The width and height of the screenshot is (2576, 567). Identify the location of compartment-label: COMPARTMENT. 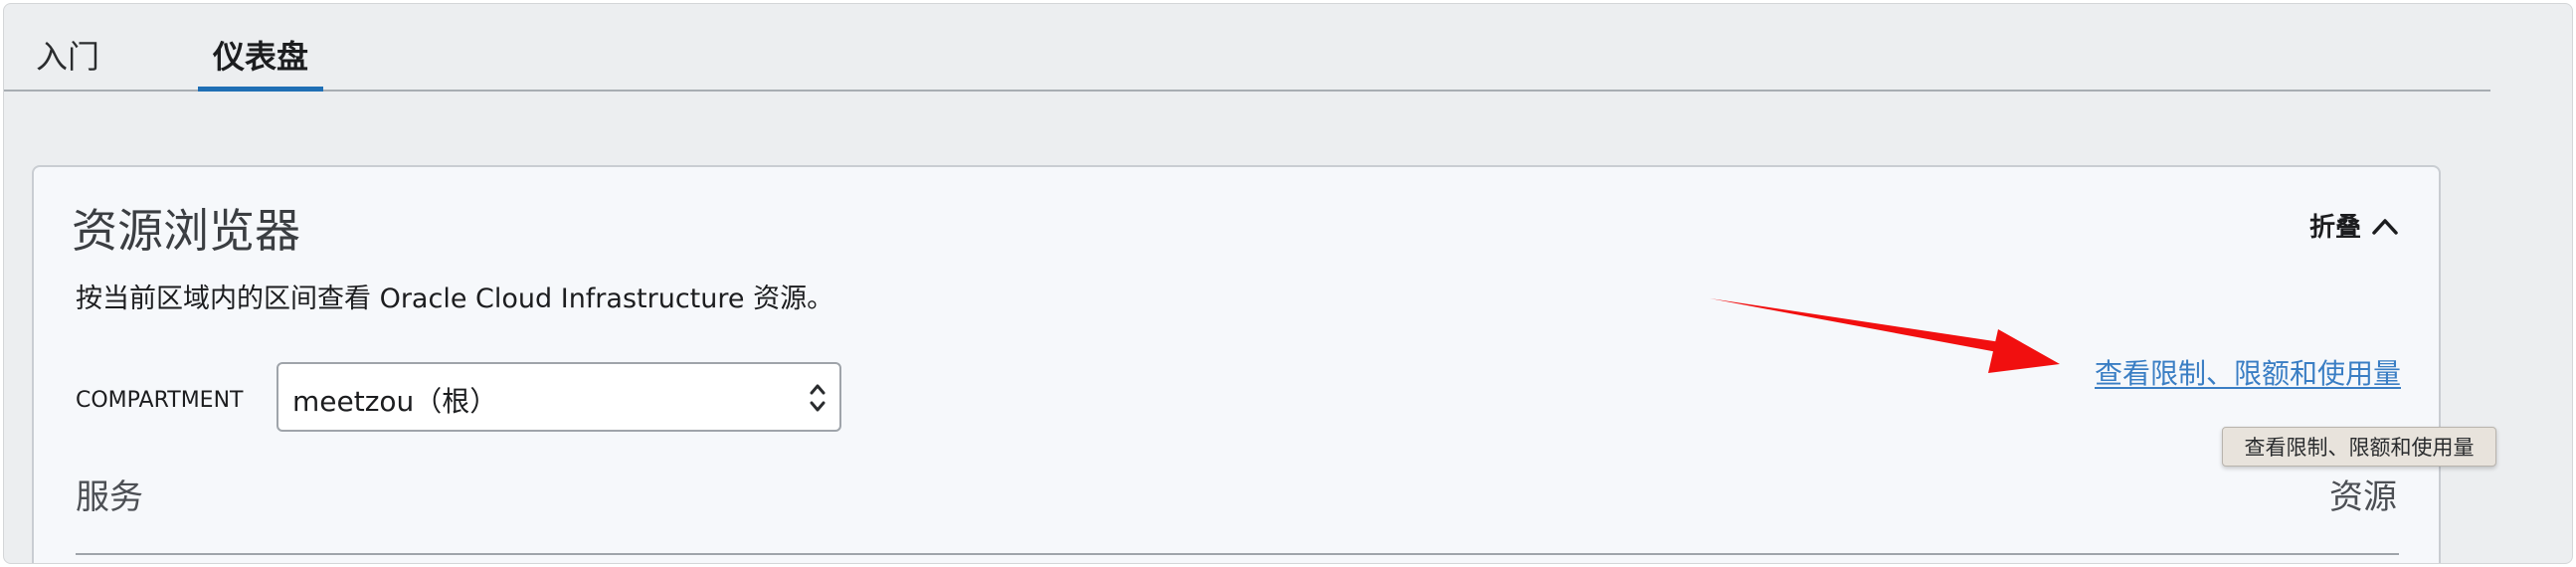
(160, 400).